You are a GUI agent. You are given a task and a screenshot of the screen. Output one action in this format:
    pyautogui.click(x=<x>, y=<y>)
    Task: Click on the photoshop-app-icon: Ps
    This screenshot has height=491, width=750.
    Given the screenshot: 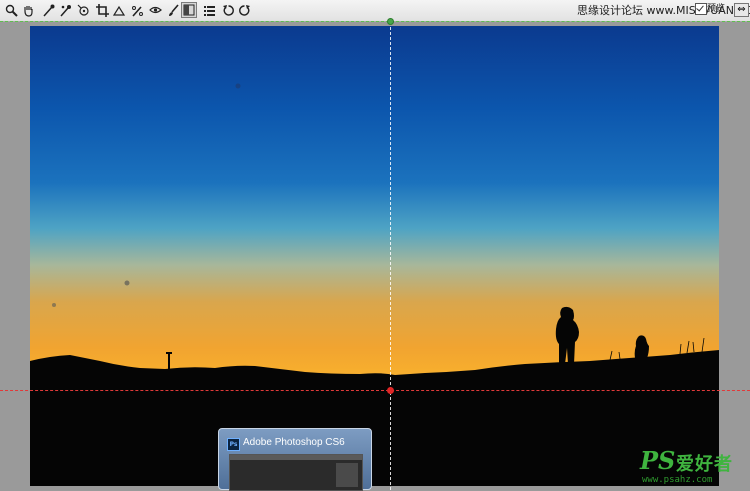 What is the action you would take?
    pyautogui.click(x=233, y=444)
    